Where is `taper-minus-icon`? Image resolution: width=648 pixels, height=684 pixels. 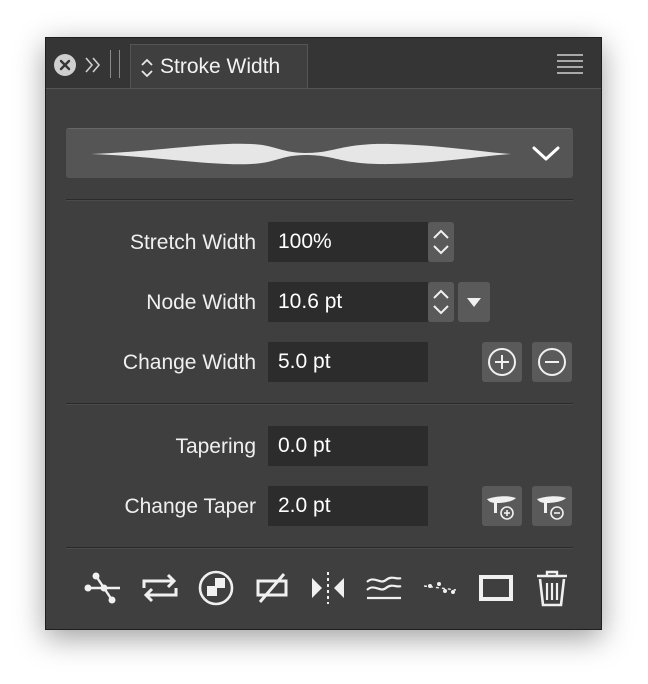 taper-minus-icon is located at coordinates (551, 508).